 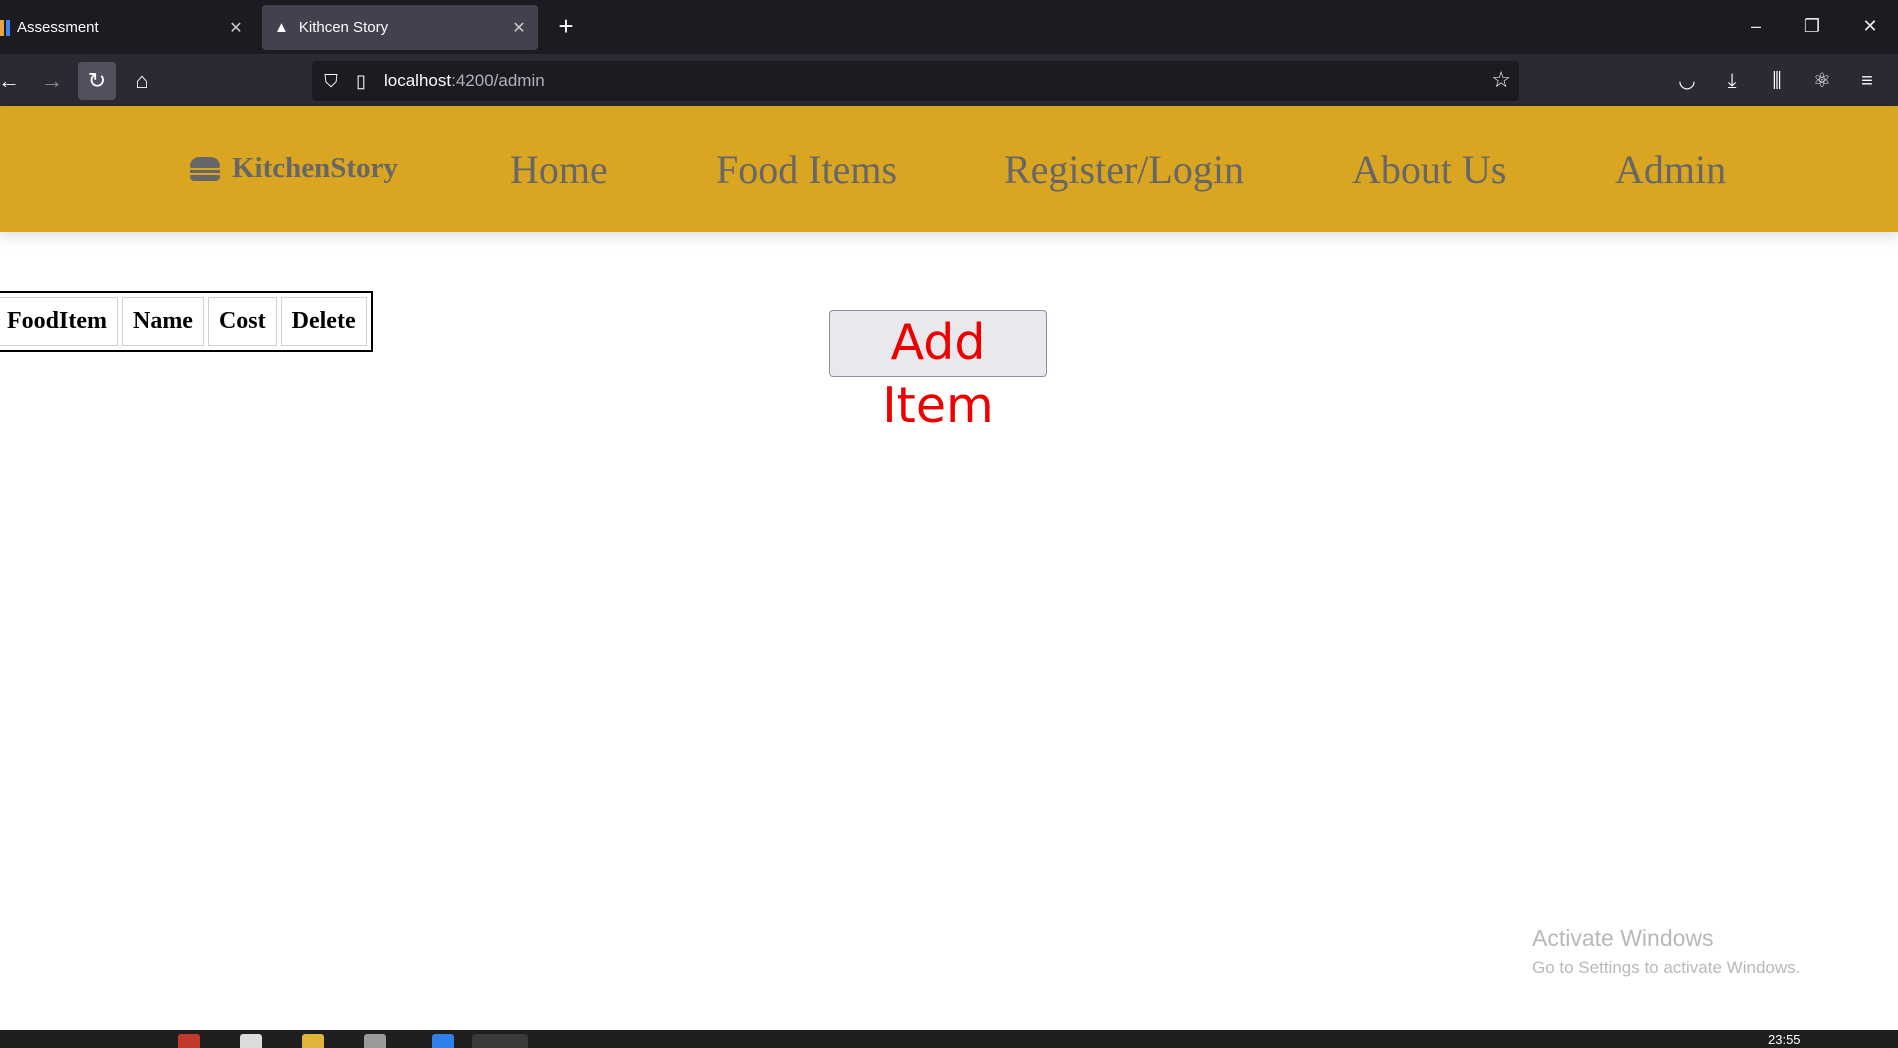 What do you see at coordinates (559, 169) in the screenshot?
I see `nav-home: Home` at bounding box center [559, 169].